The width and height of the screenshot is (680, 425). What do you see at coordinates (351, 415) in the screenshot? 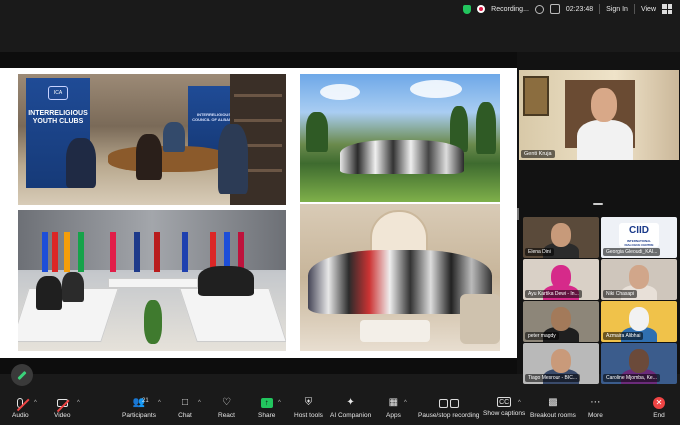
I see `ai-companion-label: AI Companion` at bounding box center [351, 415].